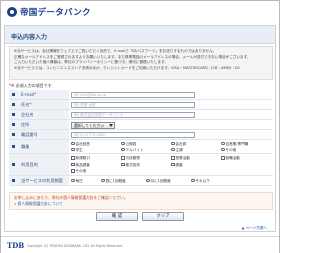 Image resolution: width=320 pixels, height=253 pixels. I want to click on purpose-checkbox: 就職活動, so click(230, 158).